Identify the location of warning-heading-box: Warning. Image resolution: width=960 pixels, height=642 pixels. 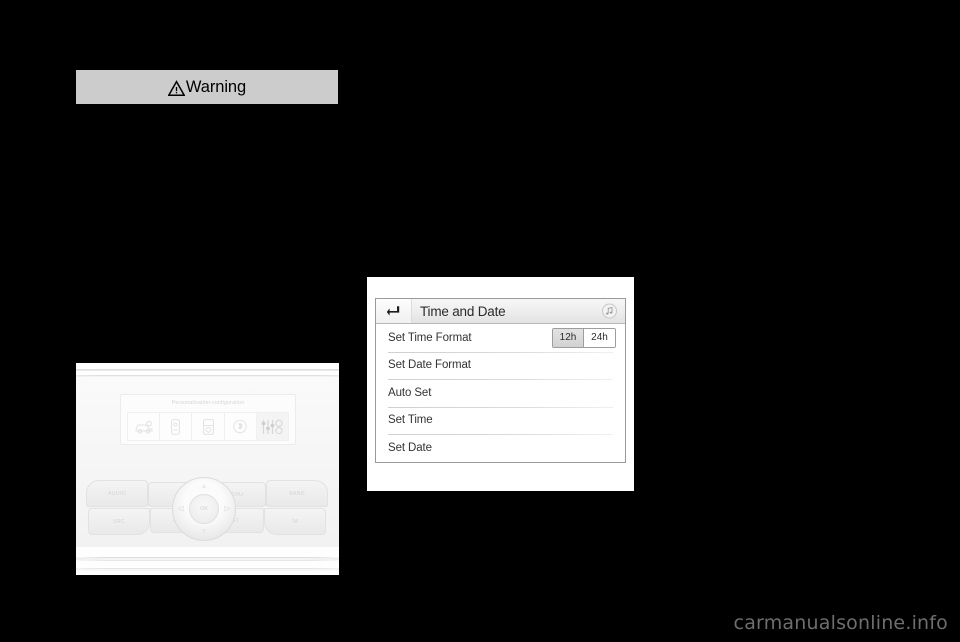
(207, 87).